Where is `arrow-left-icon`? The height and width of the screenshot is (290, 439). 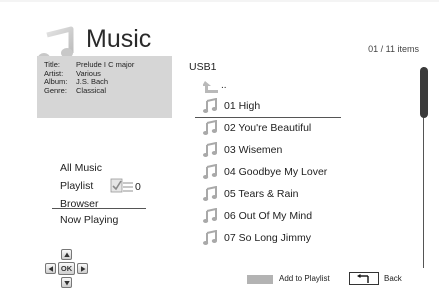
arrow-left-icon is located at coordinates (50, 269).